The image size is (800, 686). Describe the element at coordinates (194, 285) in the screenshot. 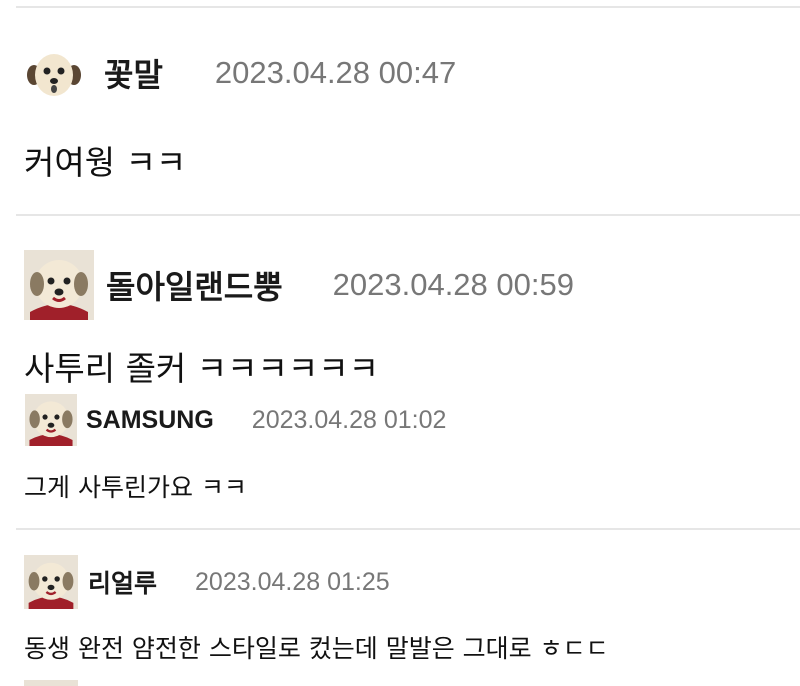

I see `comment-author: 돌아일랜드뿡` at that location.